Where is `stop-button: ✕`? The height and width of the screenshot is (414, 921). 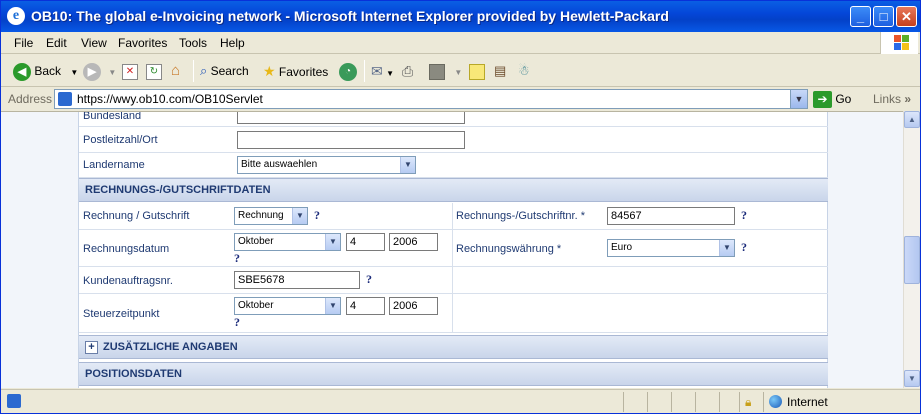
stop-button: ✕ is located at coordinates (130, 71).